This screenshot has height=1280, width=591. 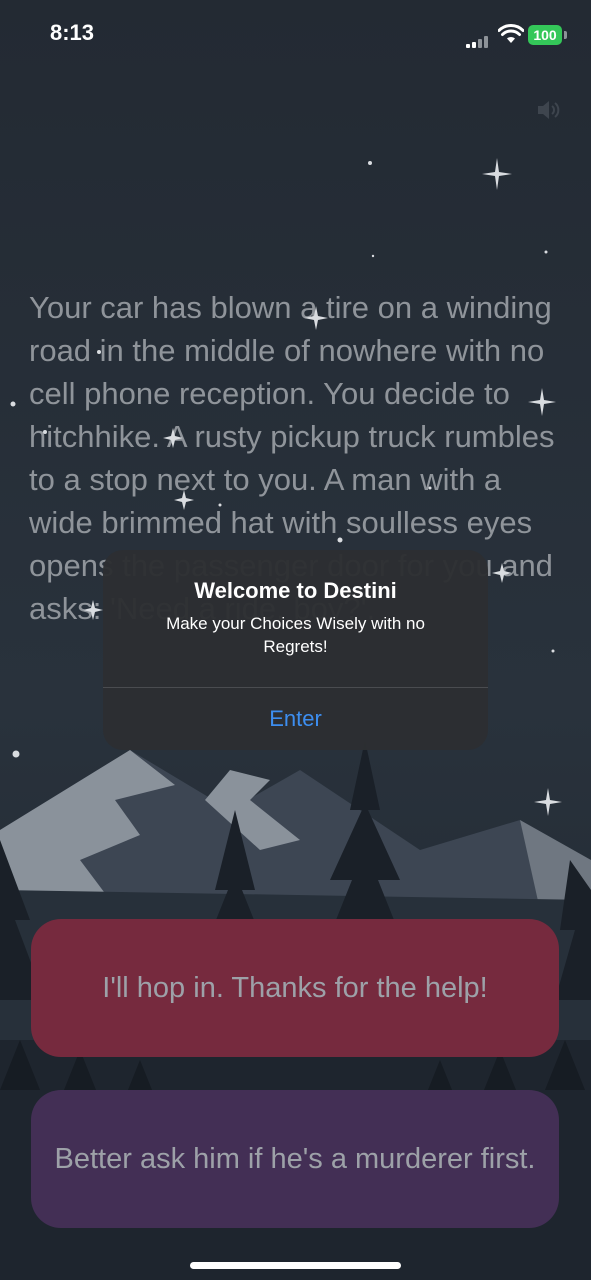 What do you see at coordinates (511, 33) in the screenshot?
I see `wifi-icon` at bounding box center [511, 33].